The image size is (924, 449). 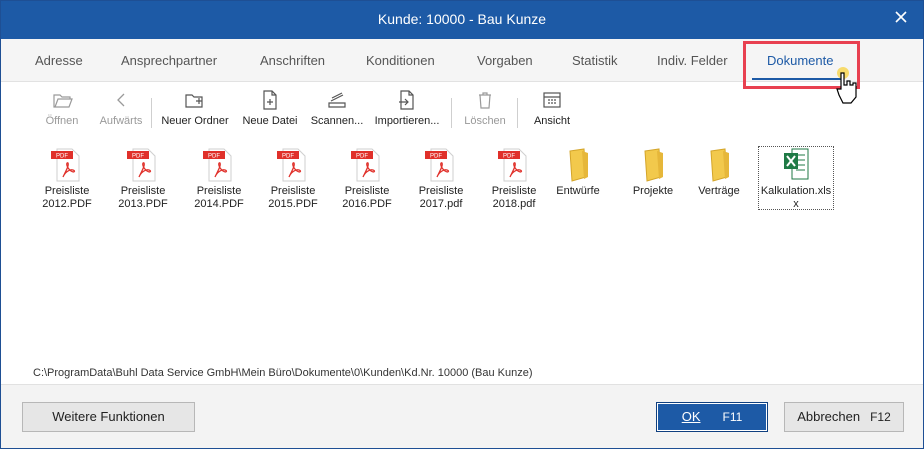 I want to click on new-folder-icon, so click(x=194, y=101).